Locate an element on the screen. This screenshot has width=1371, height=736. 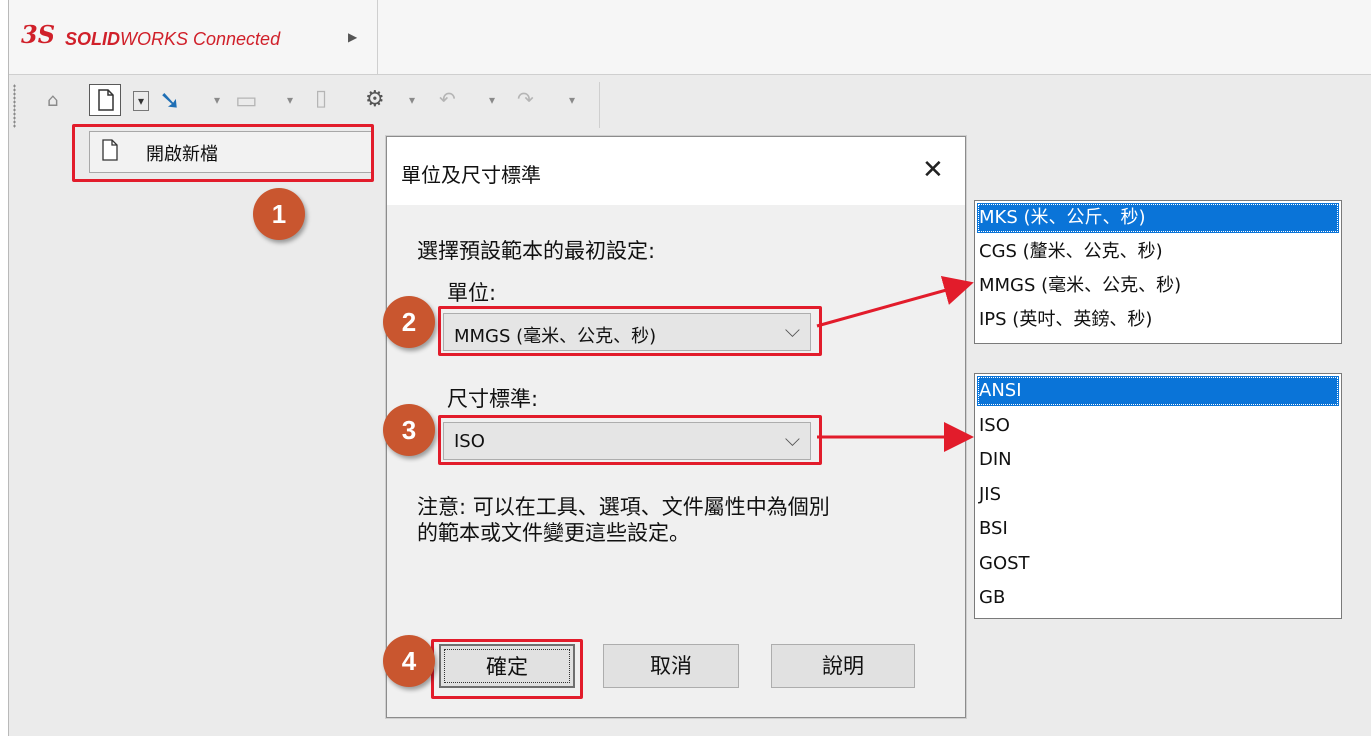
annotation-arrows is located at coordinates (895, 363).